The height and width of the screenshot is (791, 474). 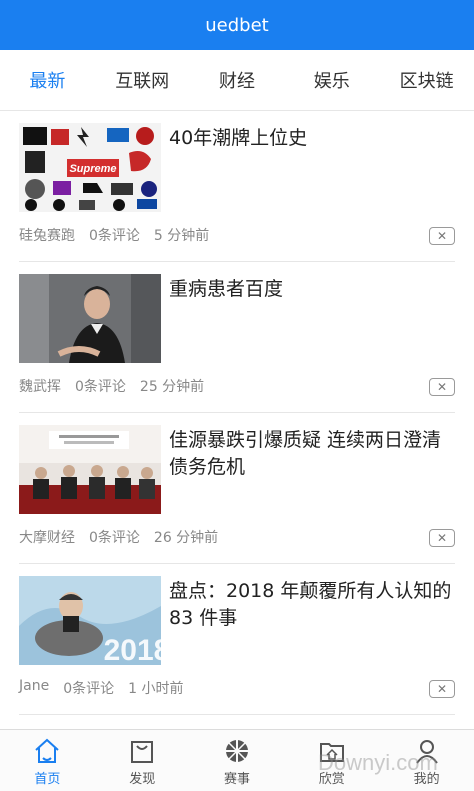 What do you see at coordinates (47, 779) in the screenshot?
I see `nav-label: 首页` at bounding box center [47, 779].